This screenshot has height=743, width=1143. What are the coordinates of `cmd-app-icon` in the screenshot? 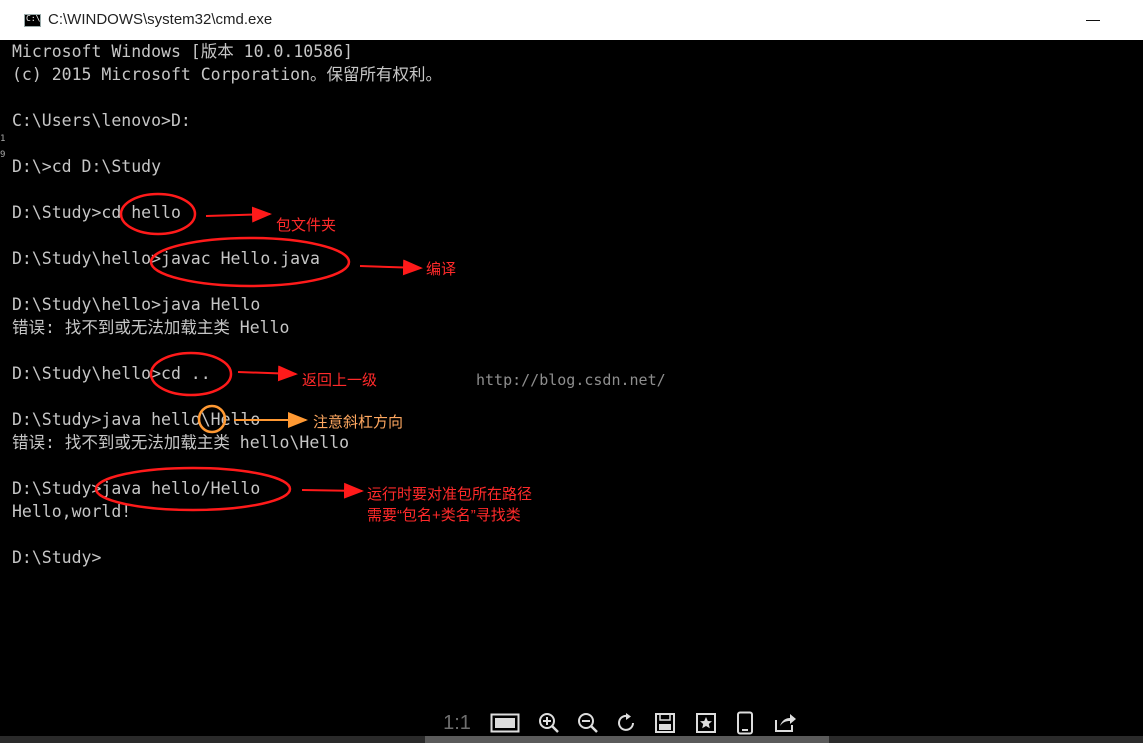 It's located at (32, 20).